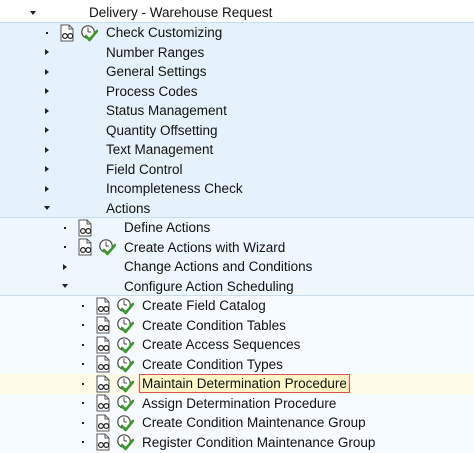 This screenshot has height=453, width=474. I want to click on tree-node-general-settings: General Settings, so click(237, 72).